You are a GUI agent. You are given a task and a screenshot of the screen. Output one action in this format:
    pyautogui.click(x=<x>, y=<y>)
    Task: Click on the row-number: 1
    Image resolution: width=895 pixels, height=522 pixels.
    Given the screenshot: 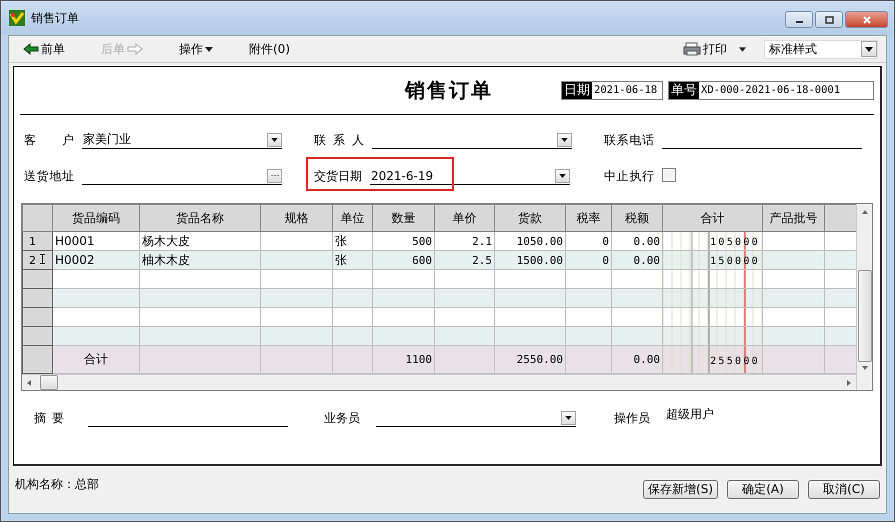 What is the action you would take?
    pyautogui.click(x=37, y=241)
    